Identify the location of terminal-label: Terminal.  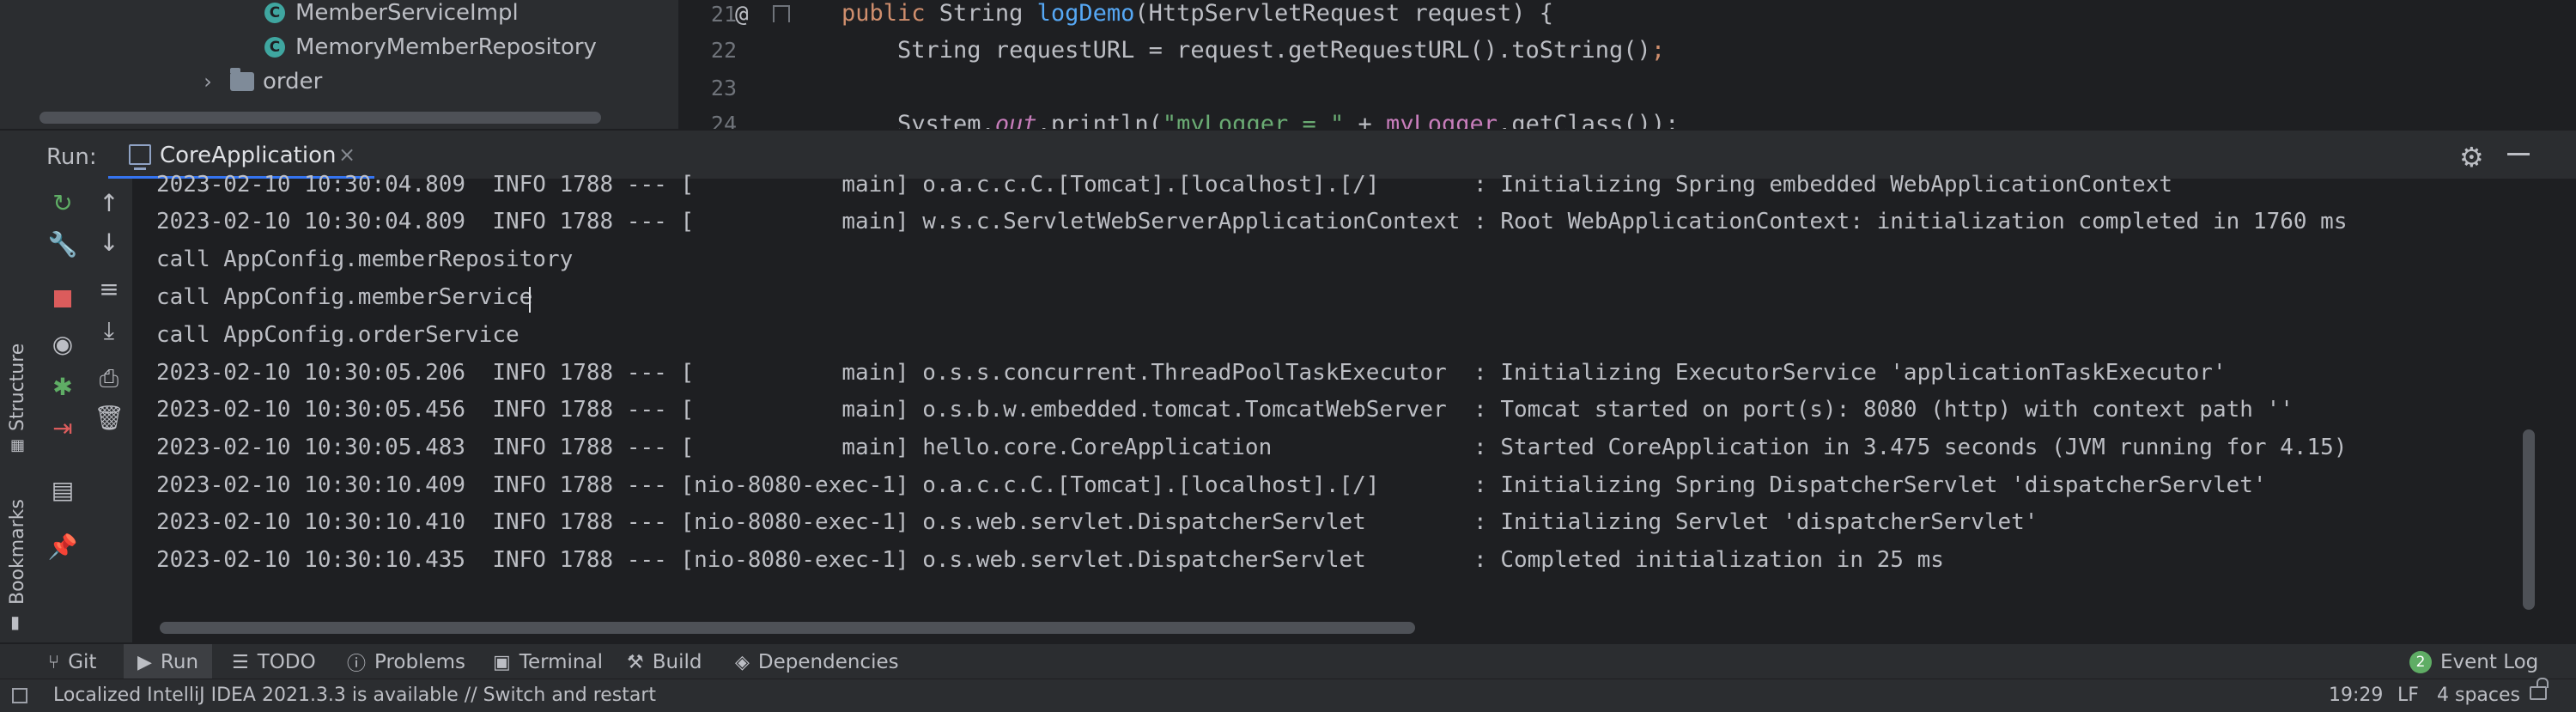
(561, 662).